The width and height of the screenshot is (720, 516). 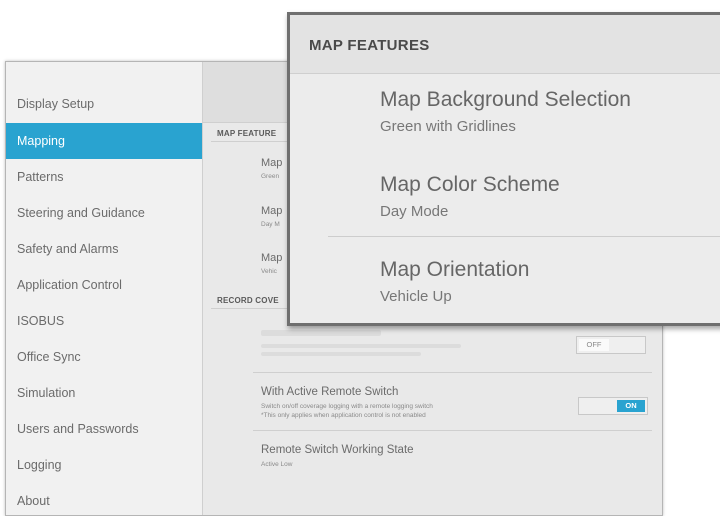 I want to click on sidebar-item-mapping: Mapping, so click(x=104, y=141).